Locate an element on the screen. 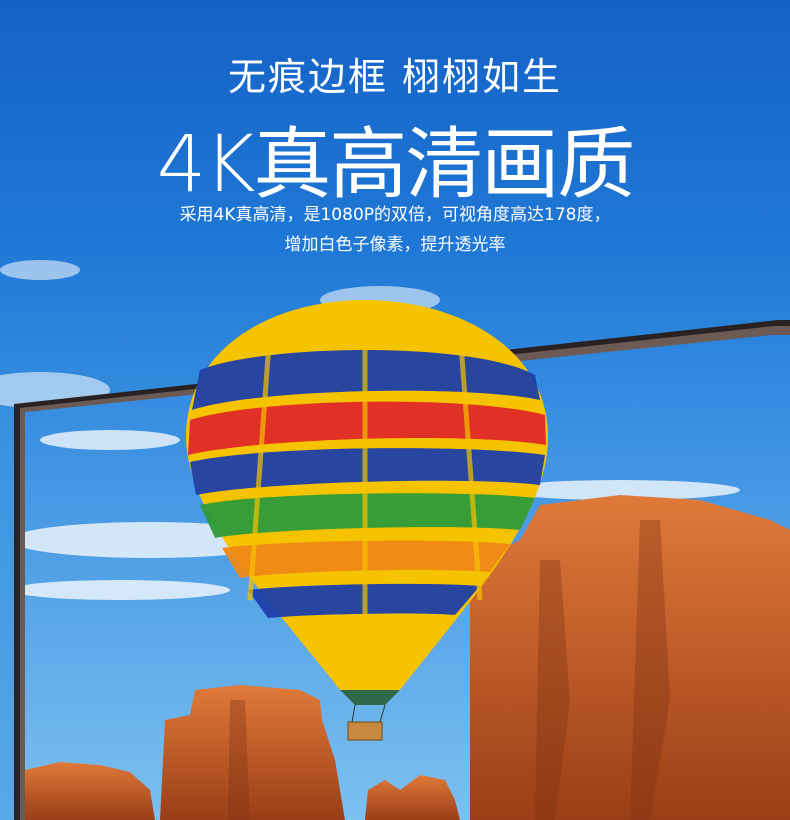  headline: 无痕边框 栩栩如生 is located at coordinates (395, 77).